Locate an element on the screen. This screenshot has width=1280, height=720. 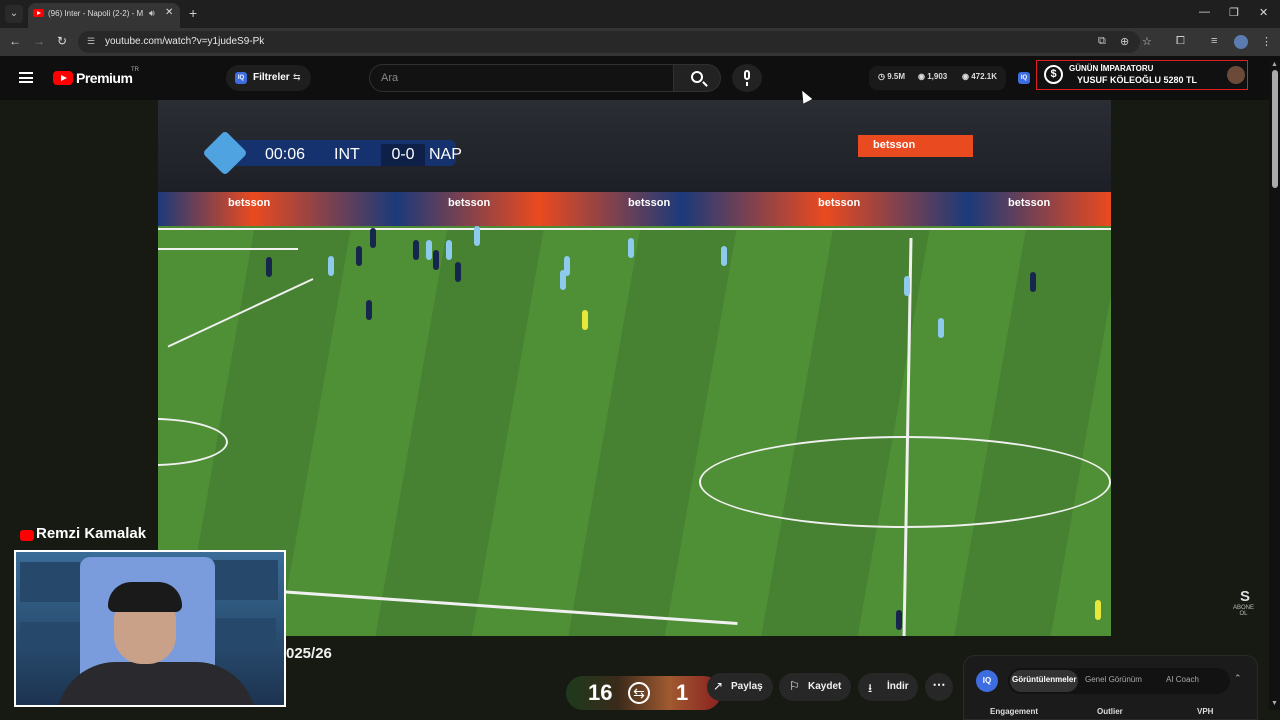
ad-text-5: betsson is located at coordinates (1029, 203).